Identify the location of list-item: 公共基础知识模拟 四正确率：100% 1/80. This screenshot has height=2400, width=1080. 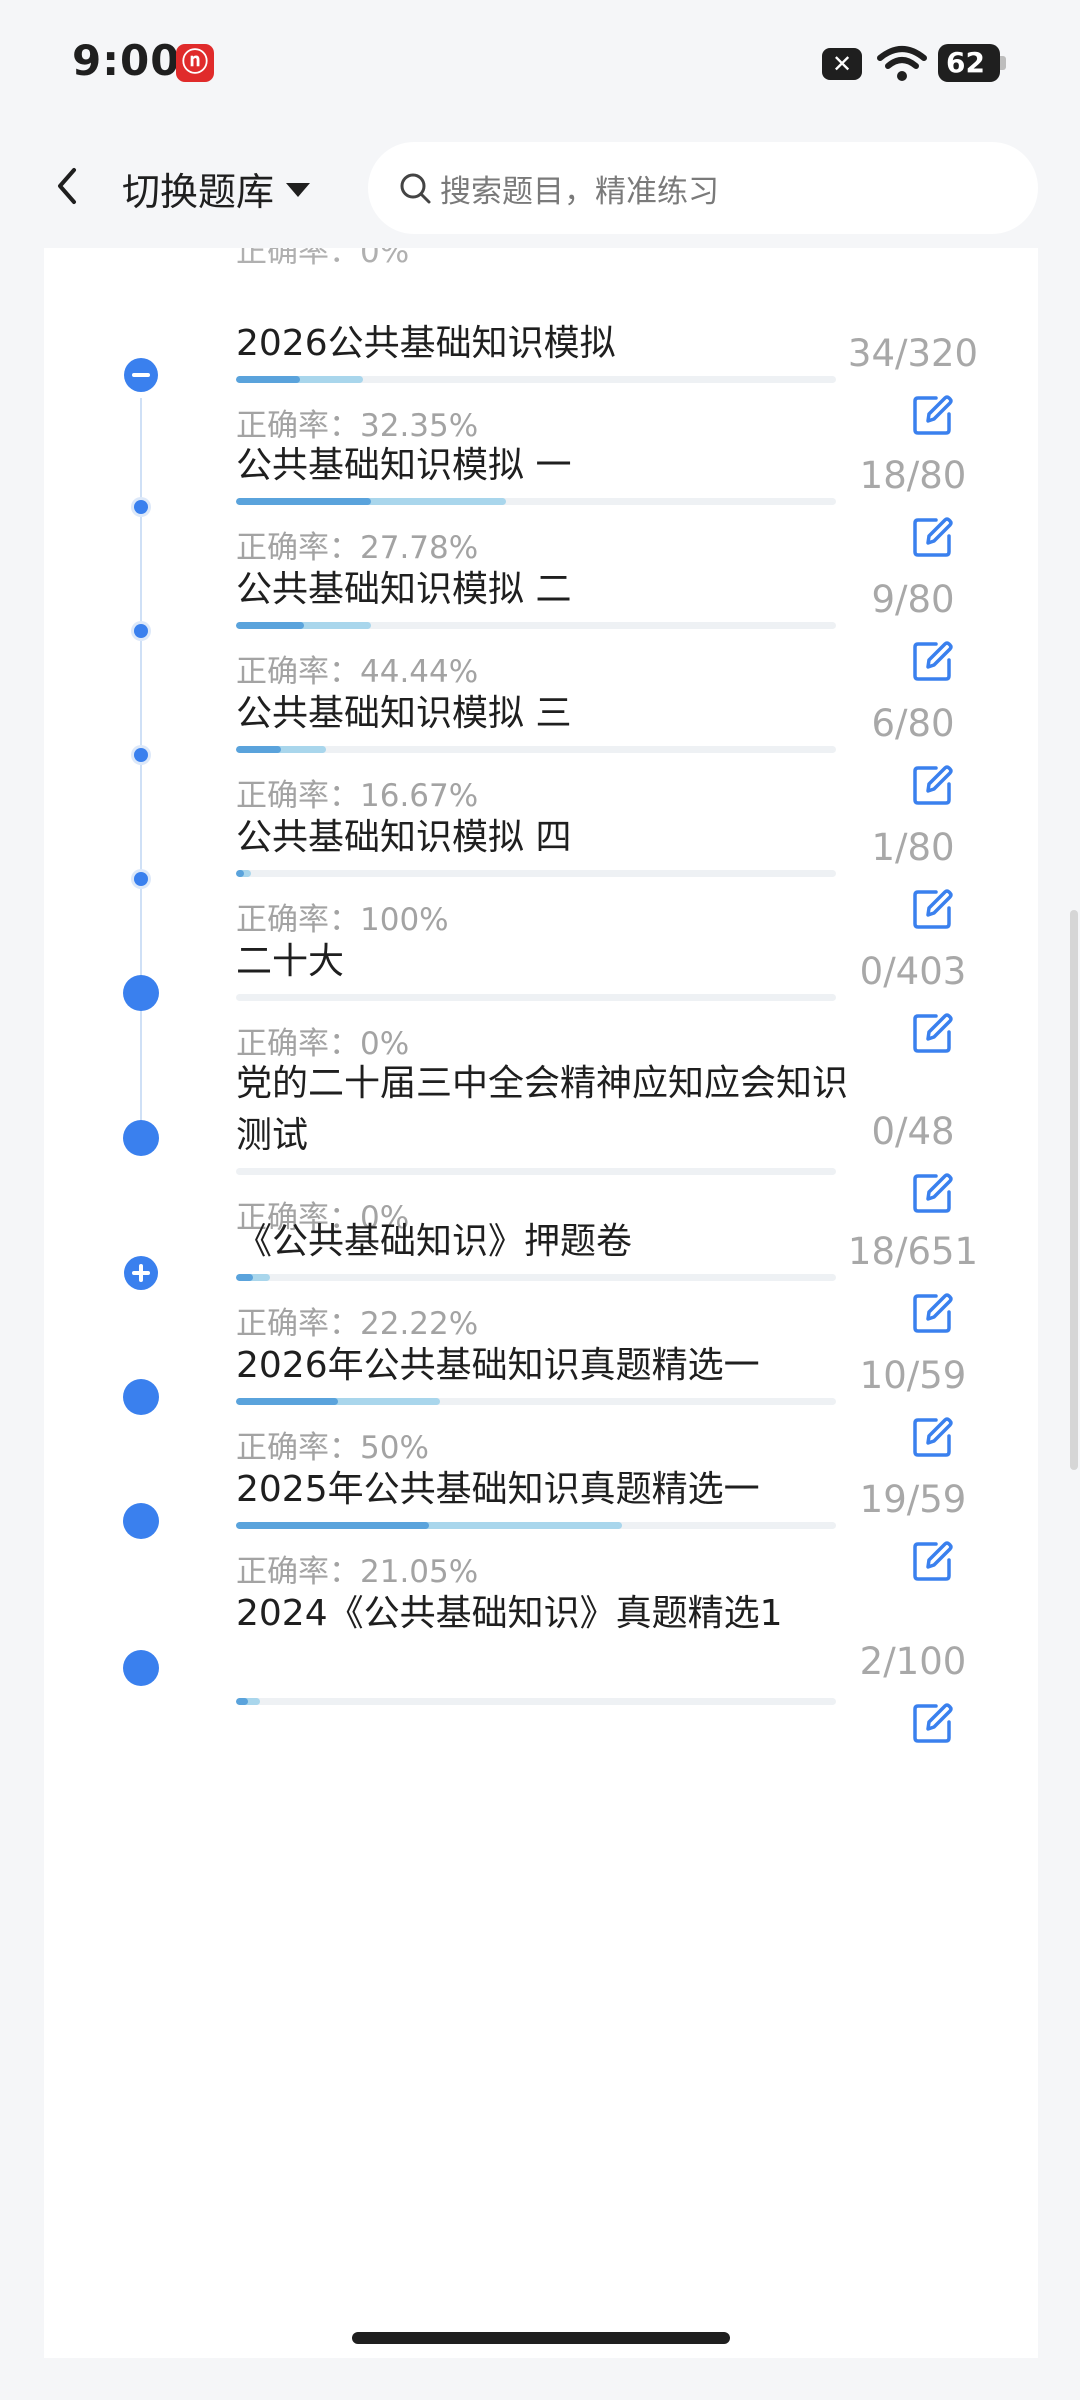
(541, 875).